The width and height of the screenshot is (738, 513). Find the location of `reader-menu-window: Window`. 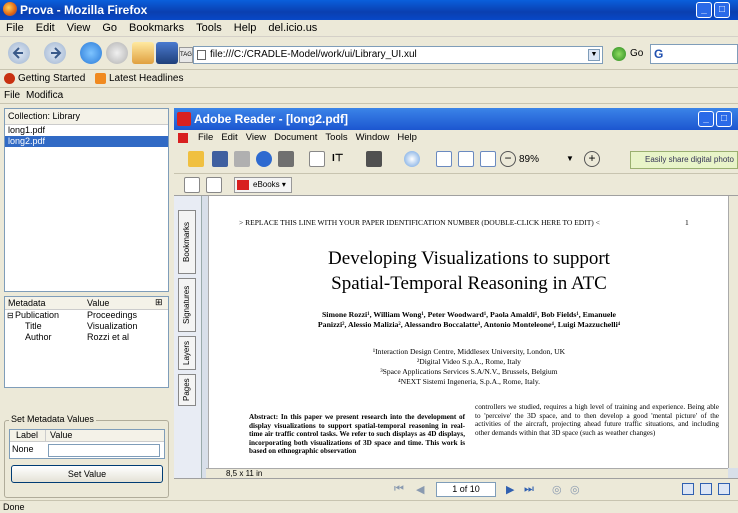

reader-menu-window: Window is located at coordinates (373, 137).